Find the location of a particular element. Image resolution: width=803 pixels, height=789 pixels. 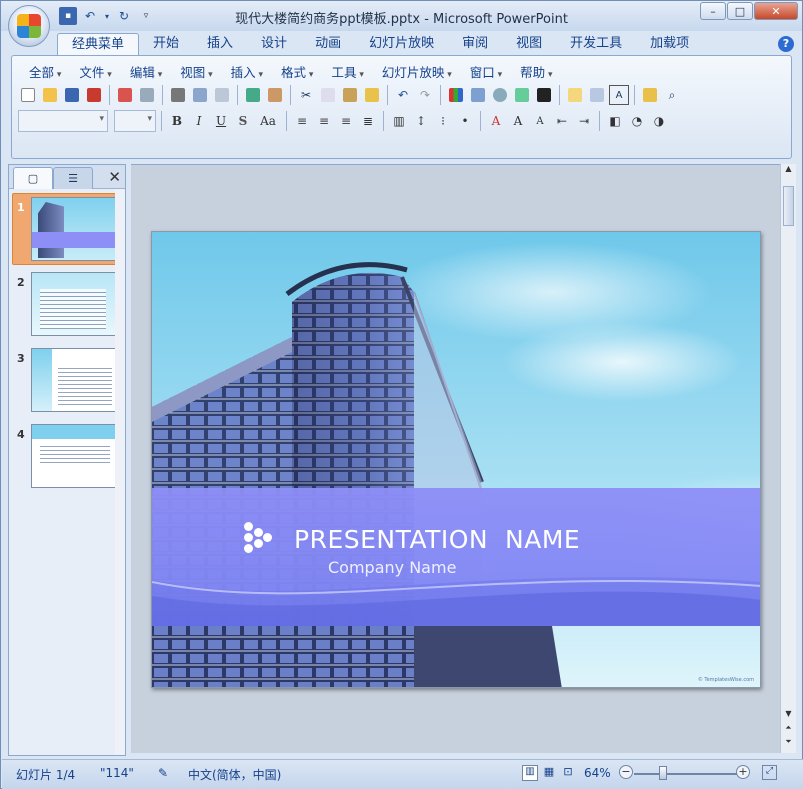

text-box-icon: A is located at coordinates (619, 95).